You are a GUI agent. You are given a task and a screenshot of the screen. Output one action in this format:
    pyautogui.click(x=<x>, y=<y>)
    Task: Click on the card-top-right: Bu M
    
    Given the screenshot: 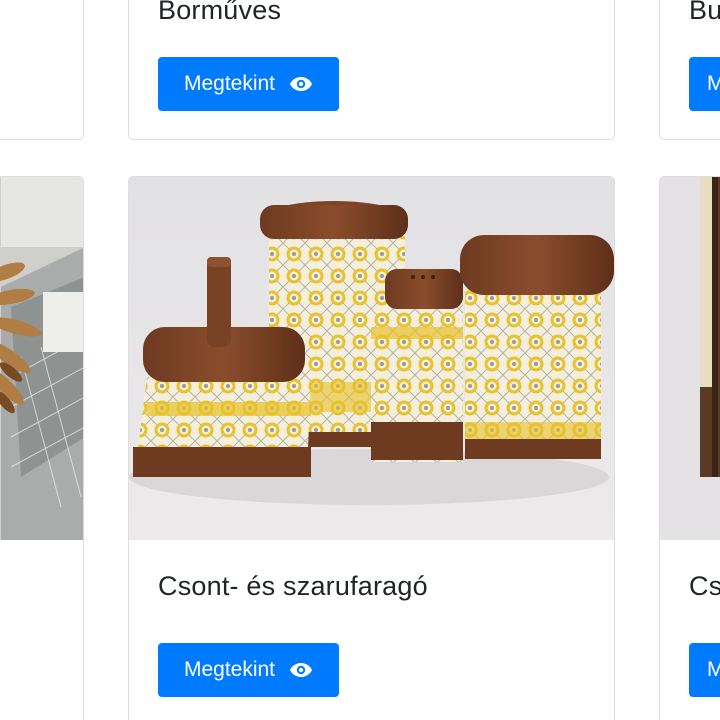 What is the action you would take?
    pyautogui.click(x=689, y=70)
    